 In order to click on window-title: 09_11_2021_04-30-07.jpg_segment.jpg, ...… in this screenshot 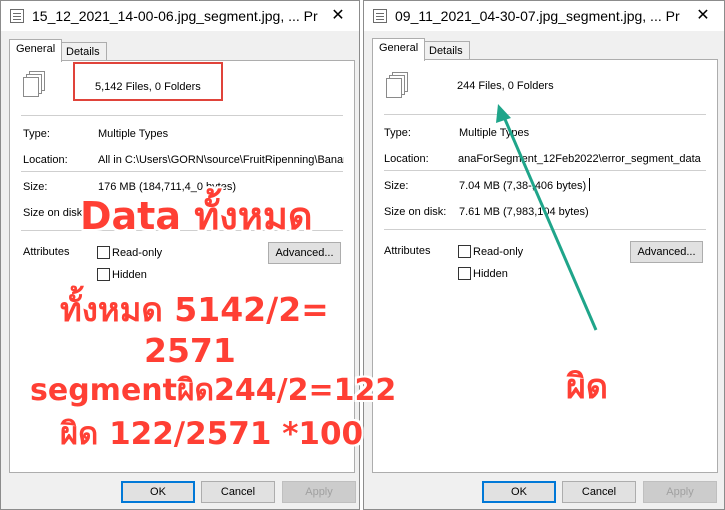, I will do `click(537, 16)`.